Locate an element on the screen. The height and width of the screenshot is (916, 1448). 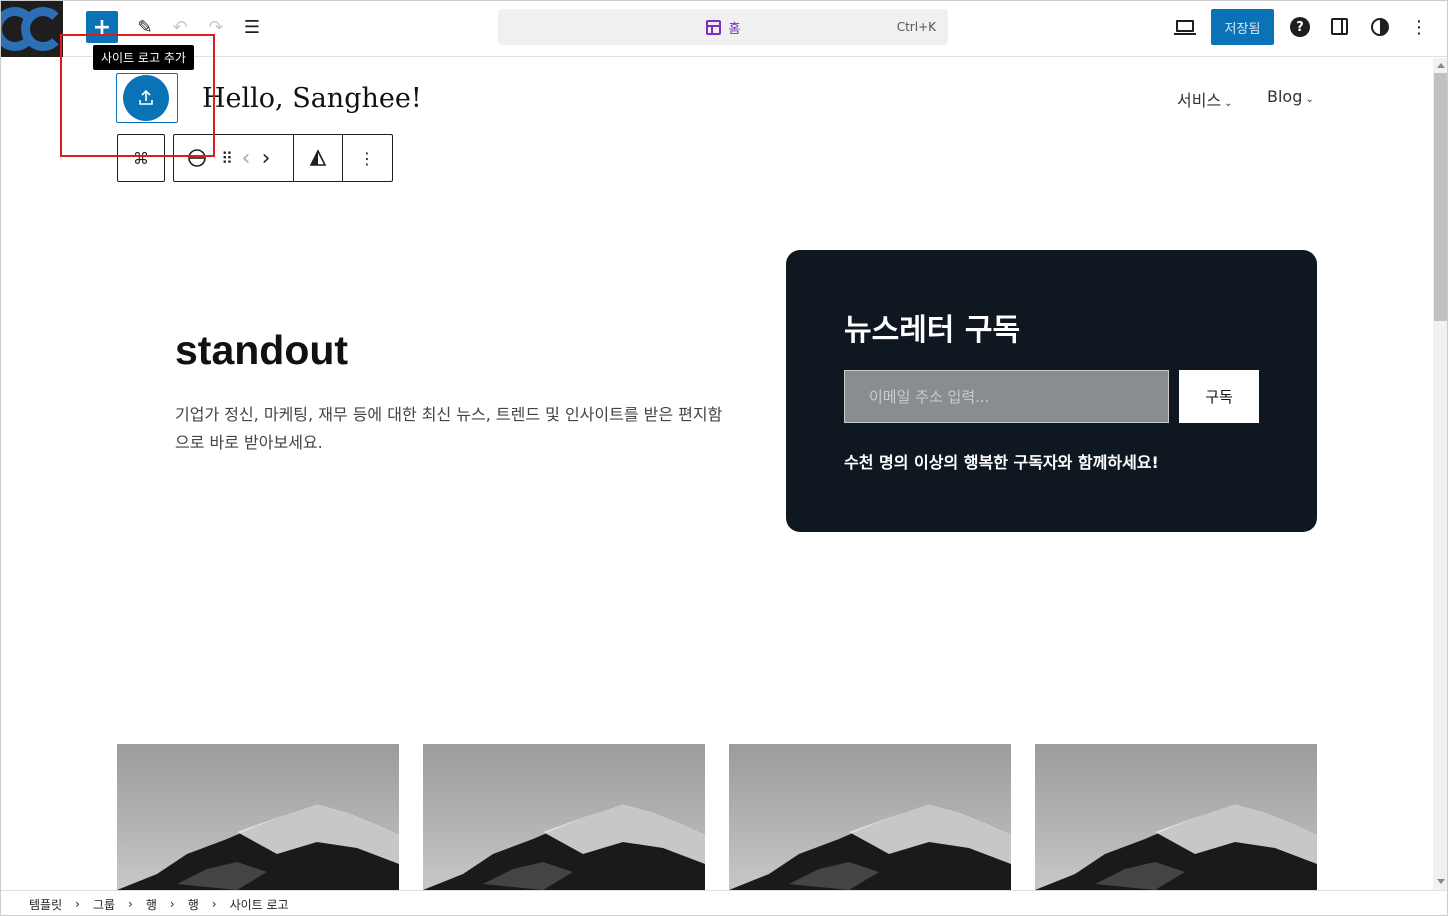
newsletter-note: 수천 명의 이상의 행복한 구독자와 함께하세요! is located at coordinates (1001, 461).